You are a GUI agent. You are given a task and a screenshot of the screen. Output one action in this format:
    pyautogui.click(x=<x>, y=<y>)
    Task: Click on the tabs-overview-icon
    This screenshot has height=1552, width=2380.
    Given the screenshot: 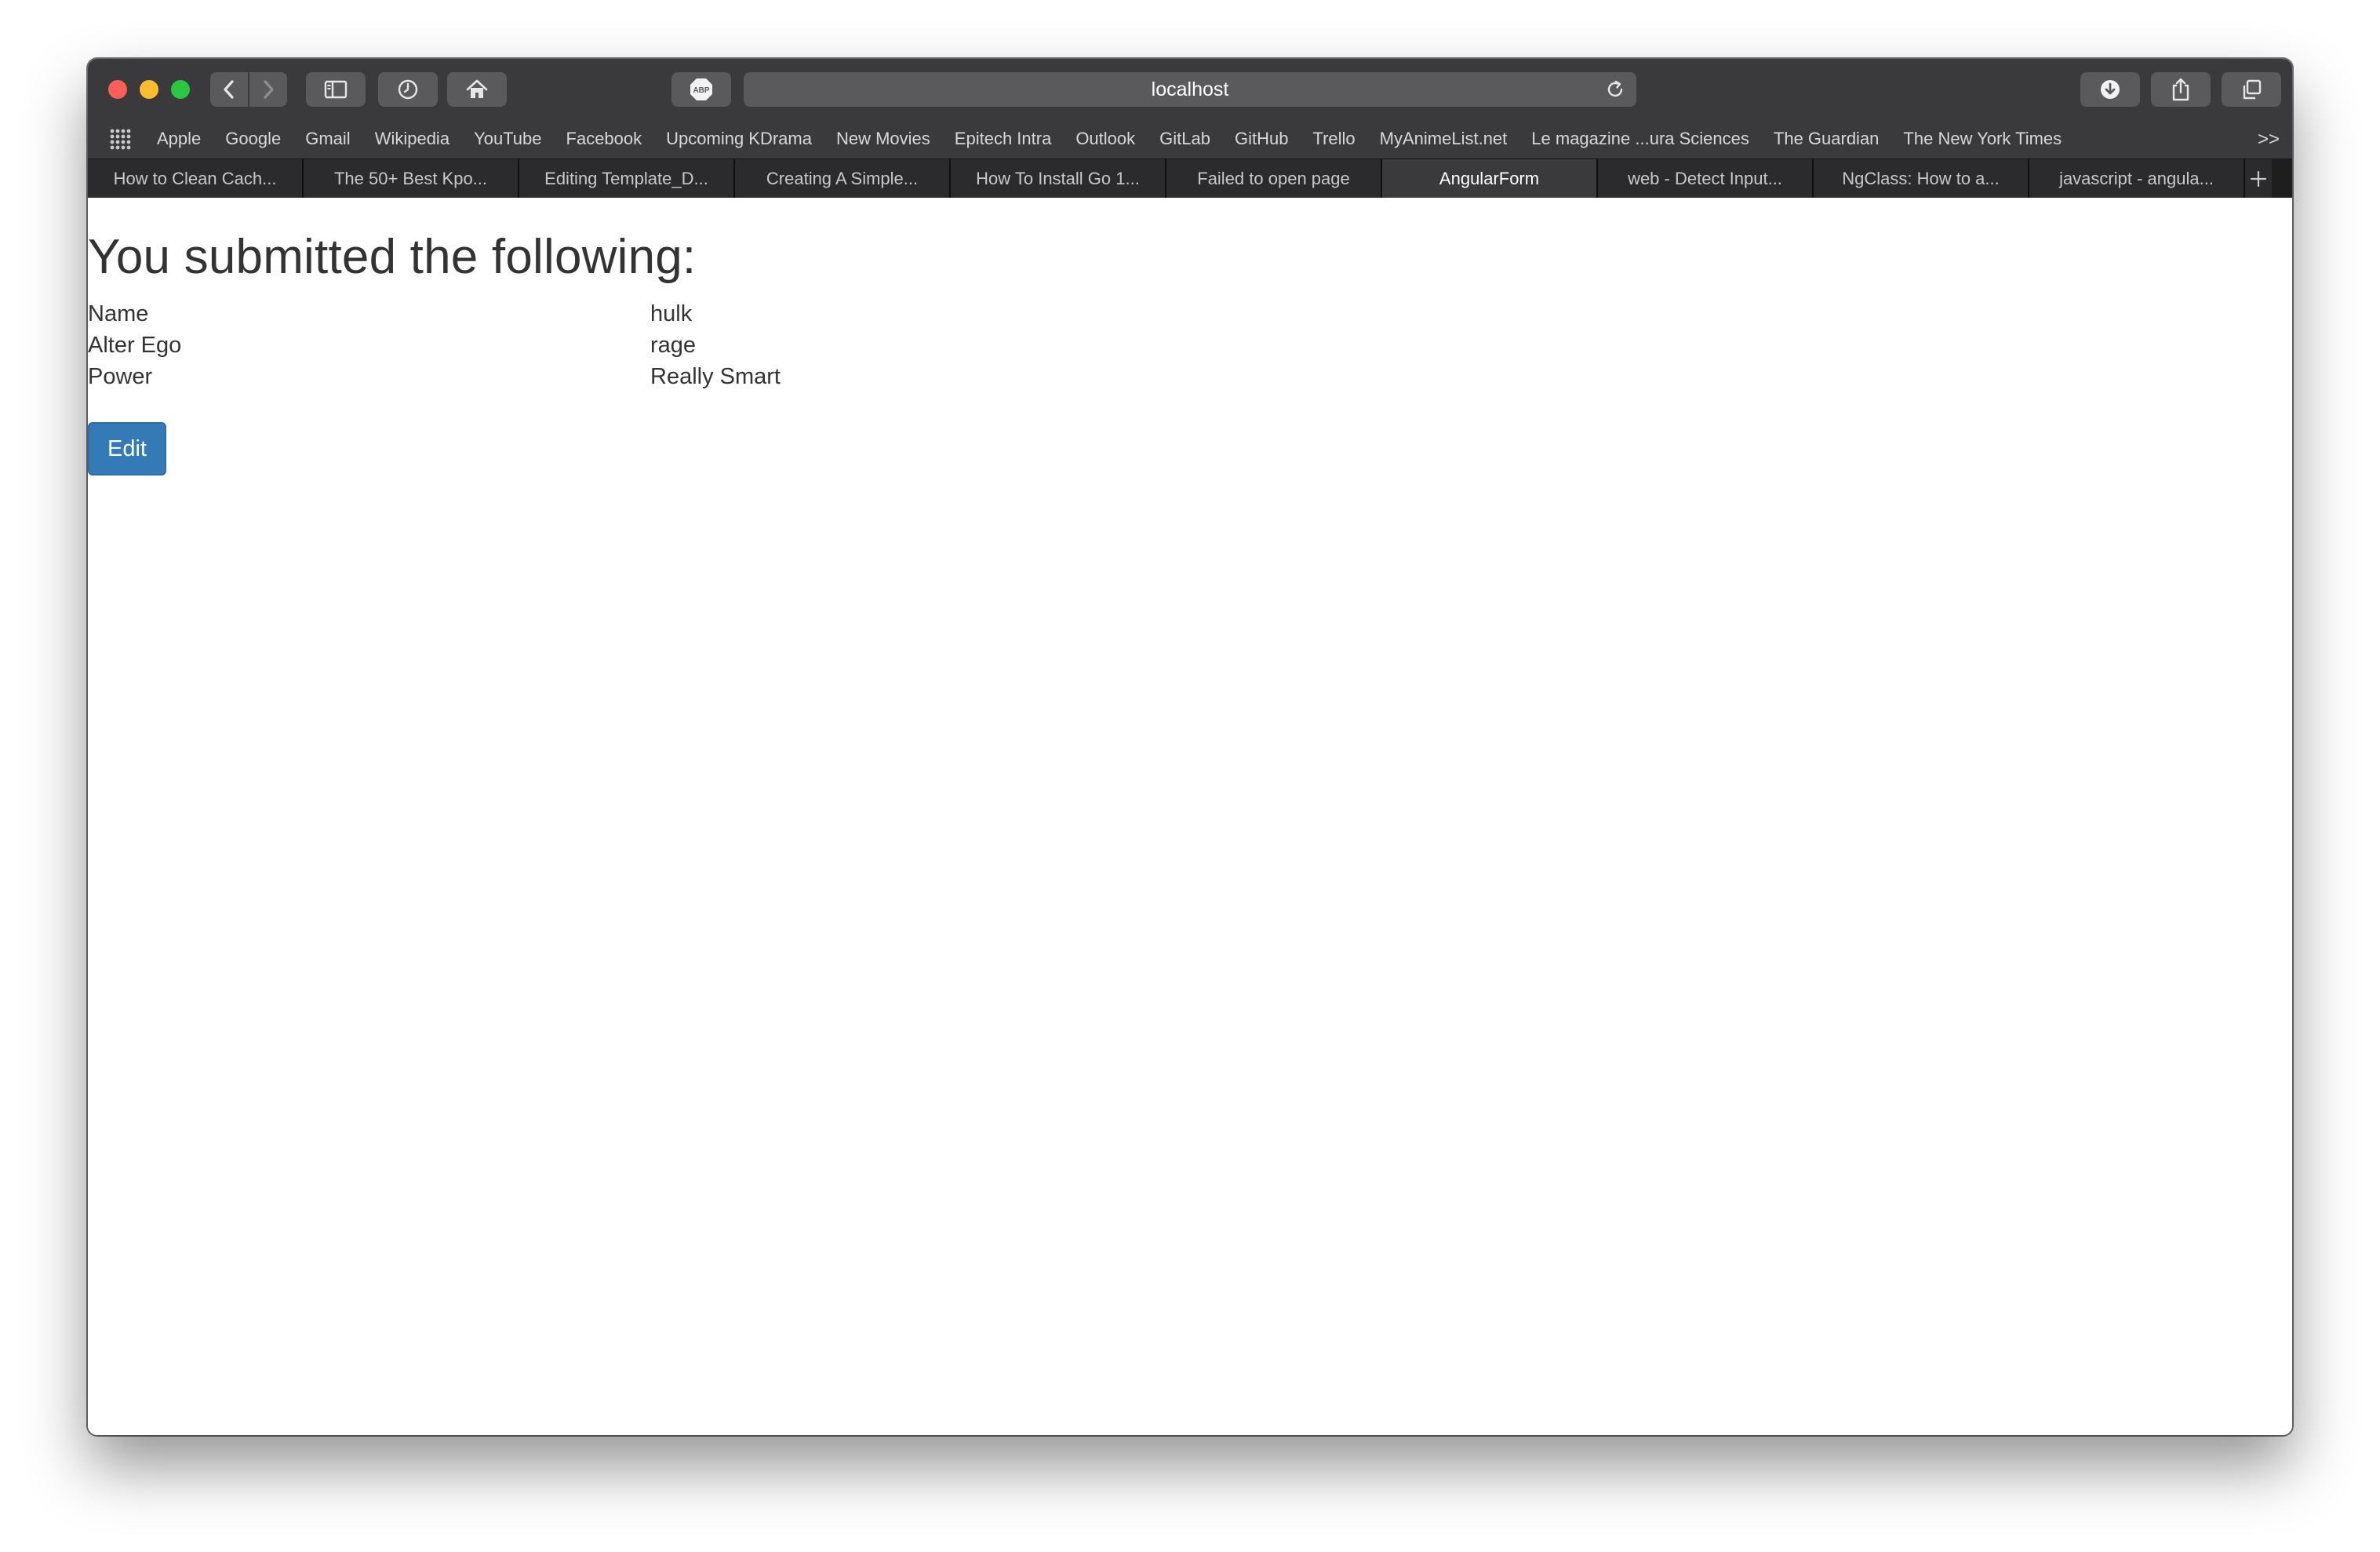 What is the action you would take?
    pyautogui.click(x=2252, y=89)
    